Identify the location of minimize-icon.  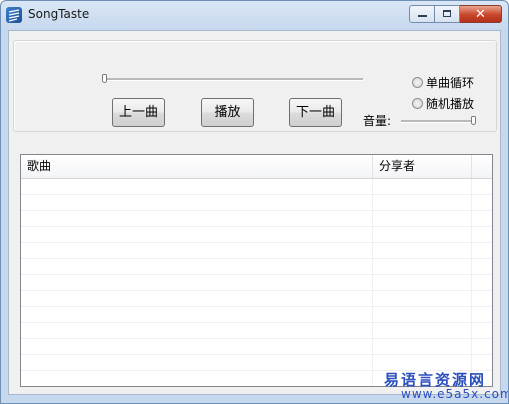
(422, 16).